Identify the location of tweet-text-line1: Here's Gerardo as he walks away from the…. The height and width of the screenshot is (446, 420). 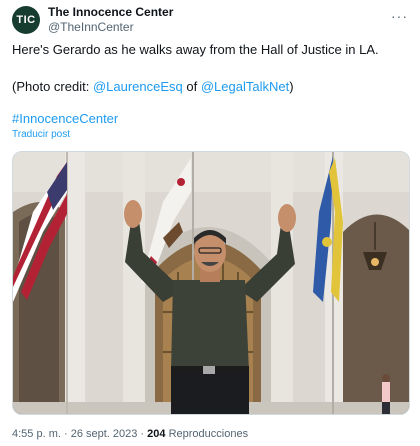
(195, 49).